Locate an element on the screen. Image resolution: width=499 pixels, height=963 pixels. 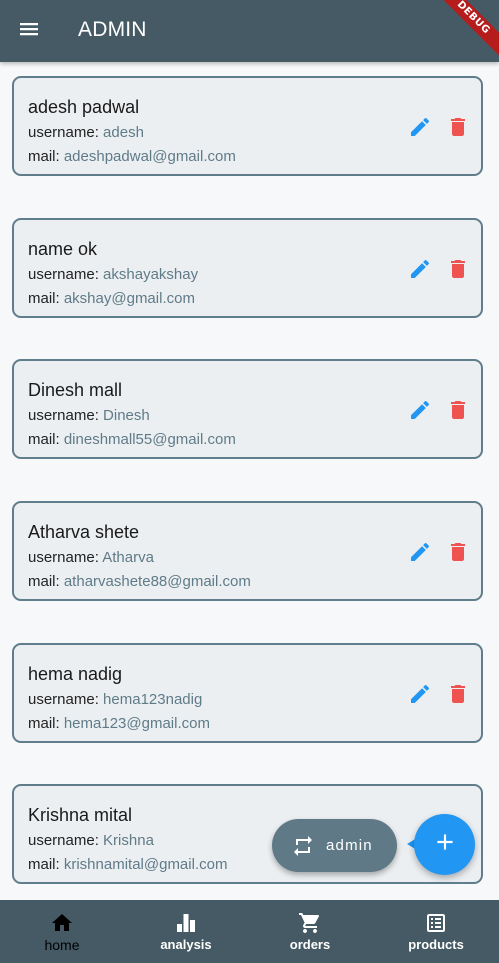
user-name: name ok is located at coordinates (63, 249).